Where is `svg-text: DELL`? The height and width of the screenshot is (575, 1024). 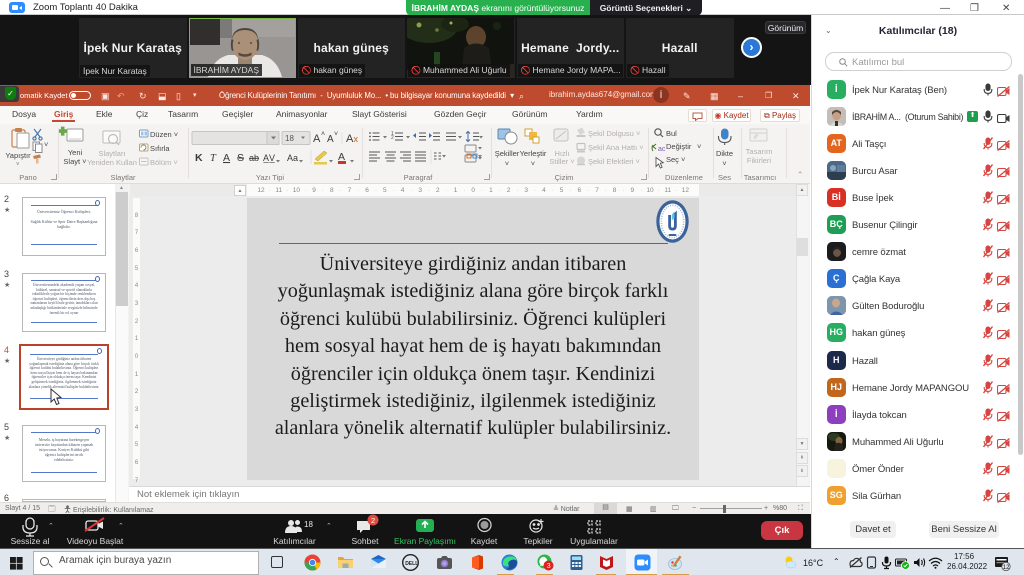 svg-text: DELL is located at coordinates (411, 564).